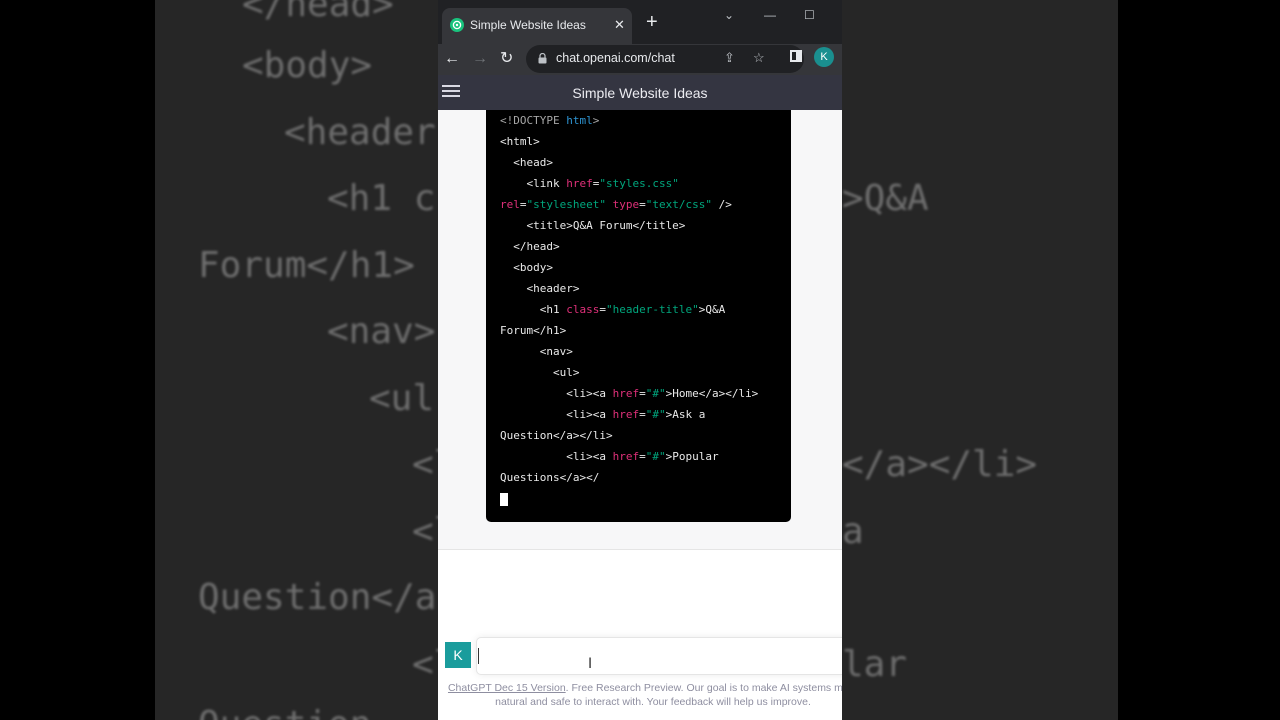 This screenshot has width=1280, height=720. Describe the element at coordinates (526, 162) in the screenshot. I see `code-line: <head>` at that location.